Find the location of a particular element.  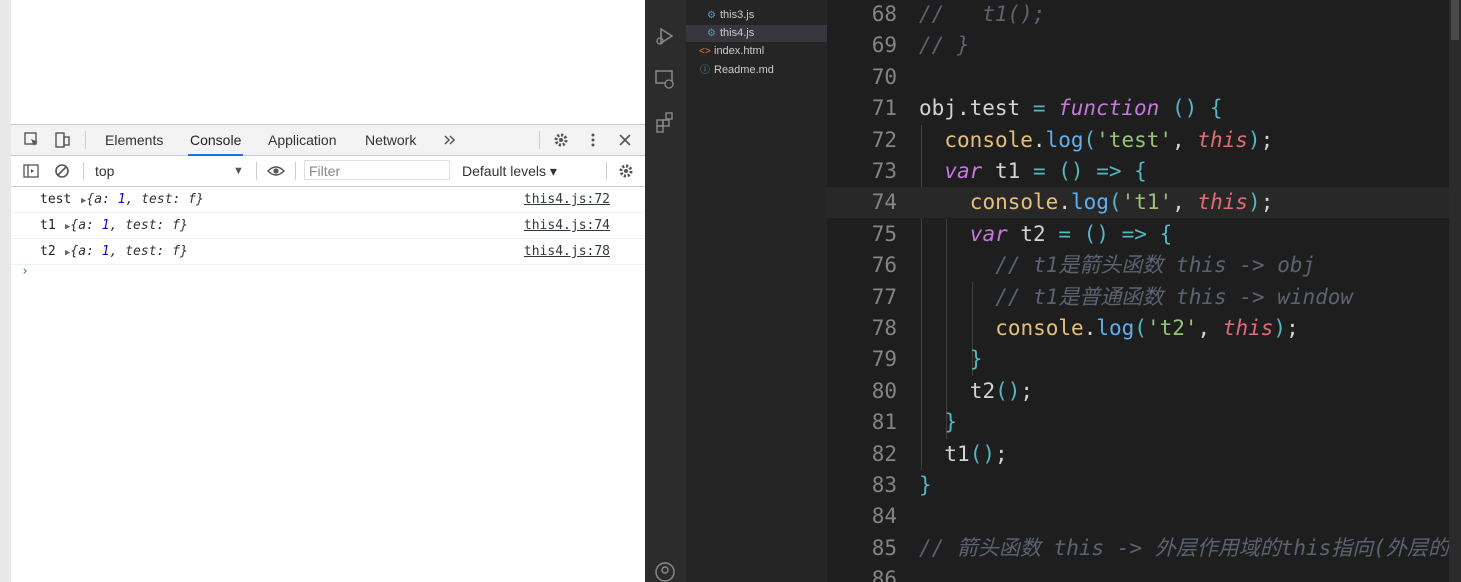

code-line: 69 // } is located at coordinates (1144, 45).